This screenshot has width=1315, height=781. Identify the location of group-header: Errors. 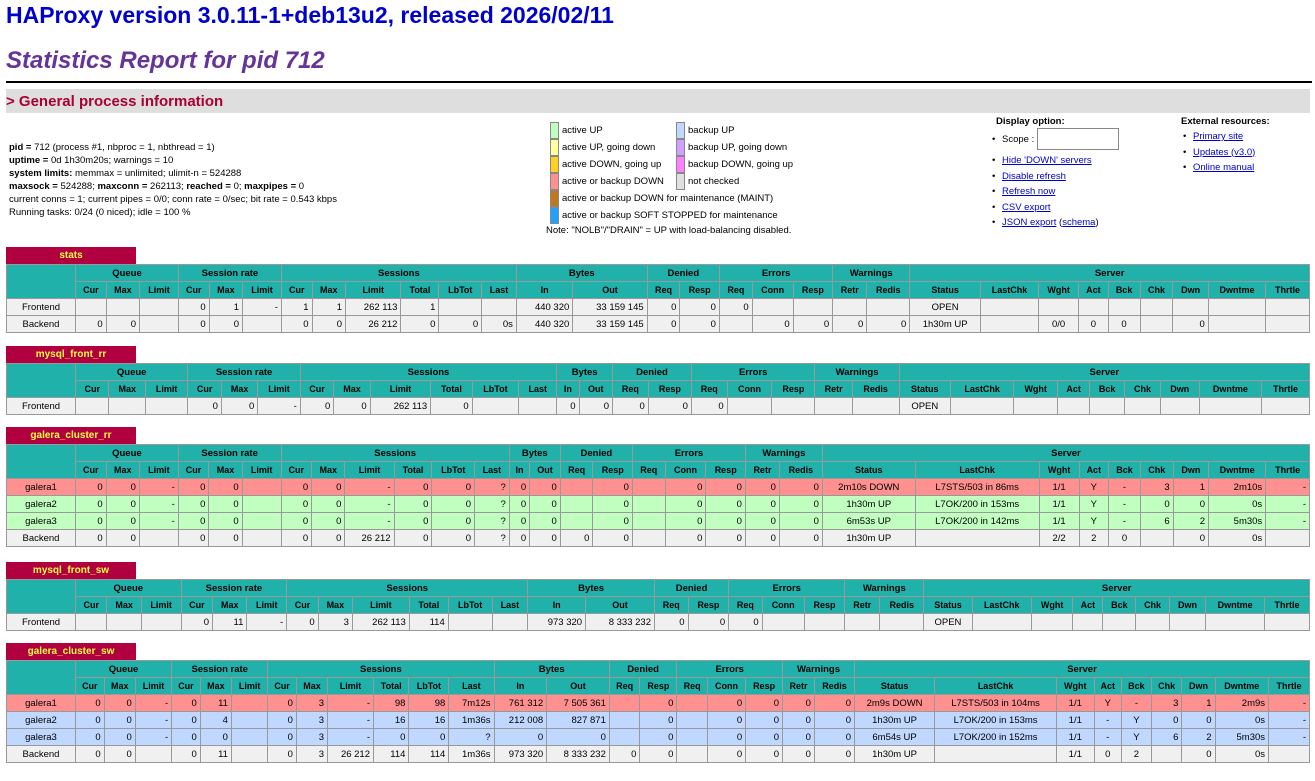
(776, 273).